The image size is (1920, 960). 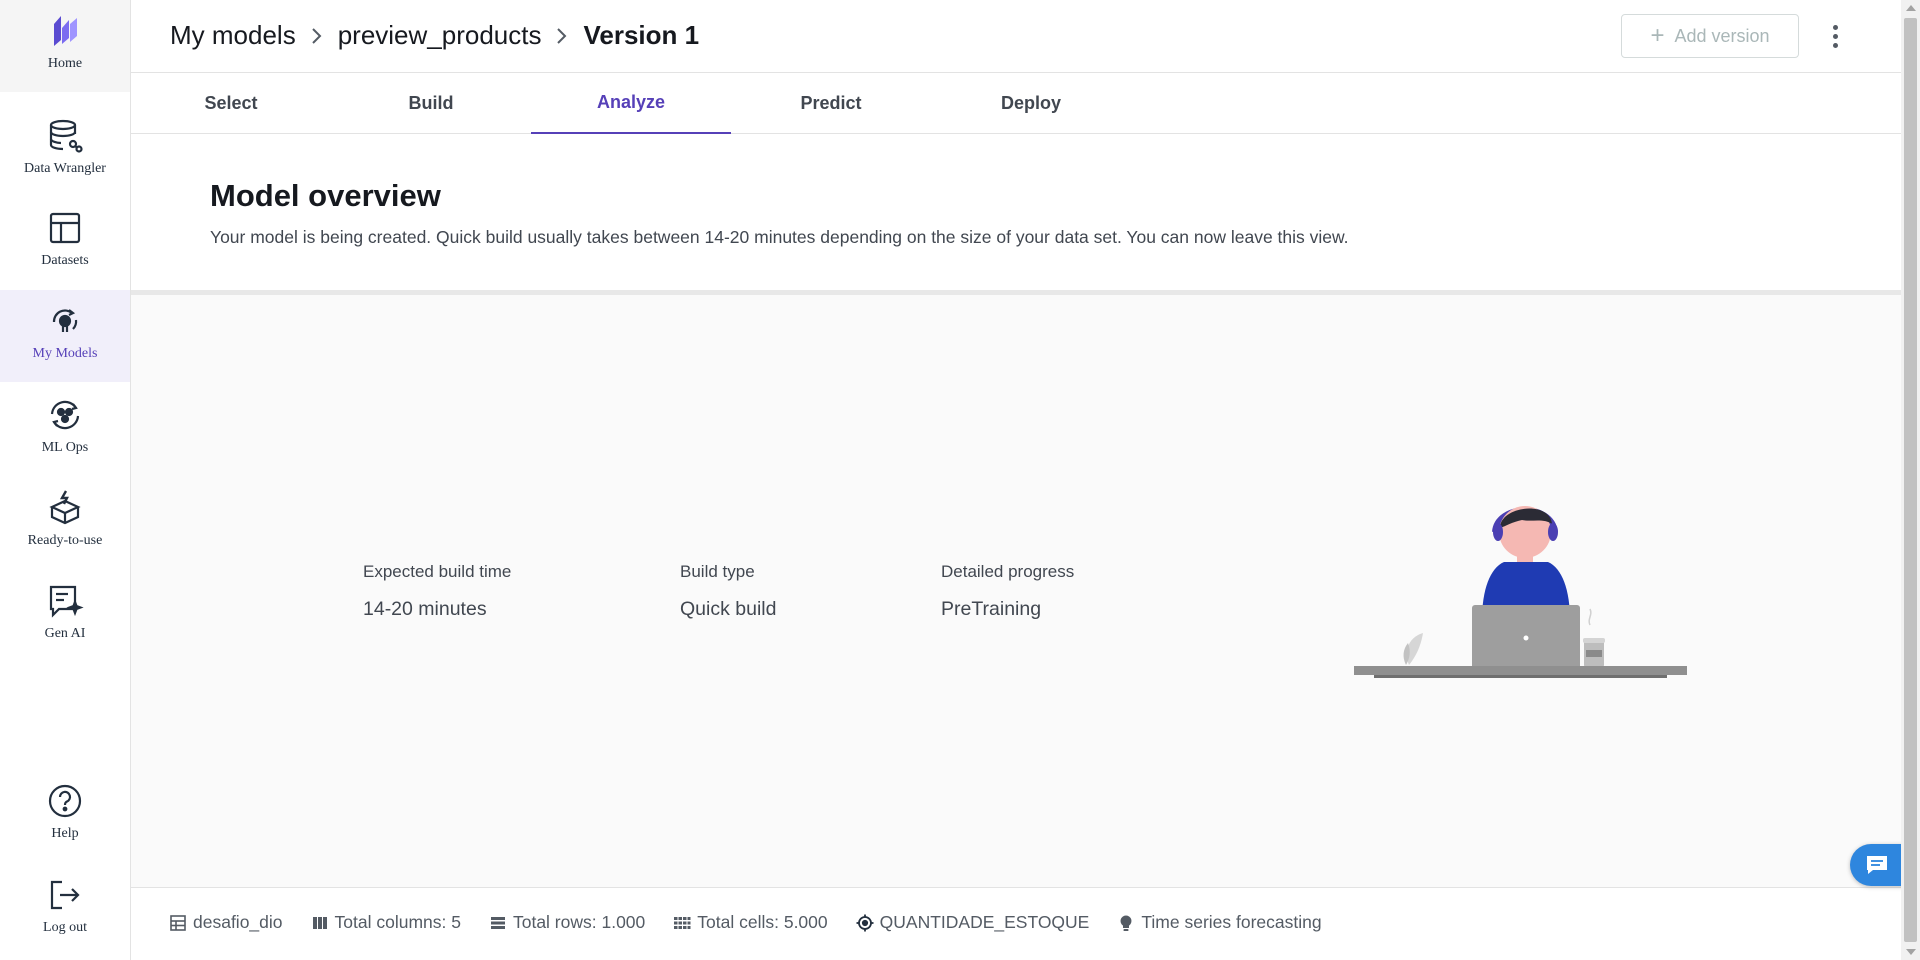 What do you see at coordinates (65, 895) in the screenshot?
I see `logout-icon` at bounding box center [65, 895].